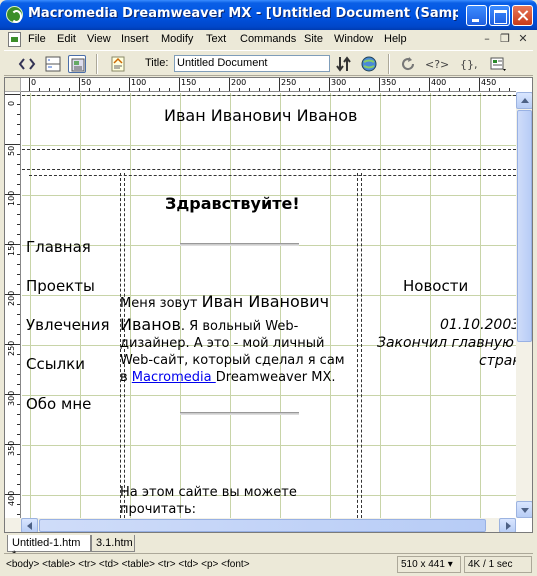  What do you see at coordinates (313, 39) in the screenshot?
I see `menu-site: Site` at bounding box center [313, 39].